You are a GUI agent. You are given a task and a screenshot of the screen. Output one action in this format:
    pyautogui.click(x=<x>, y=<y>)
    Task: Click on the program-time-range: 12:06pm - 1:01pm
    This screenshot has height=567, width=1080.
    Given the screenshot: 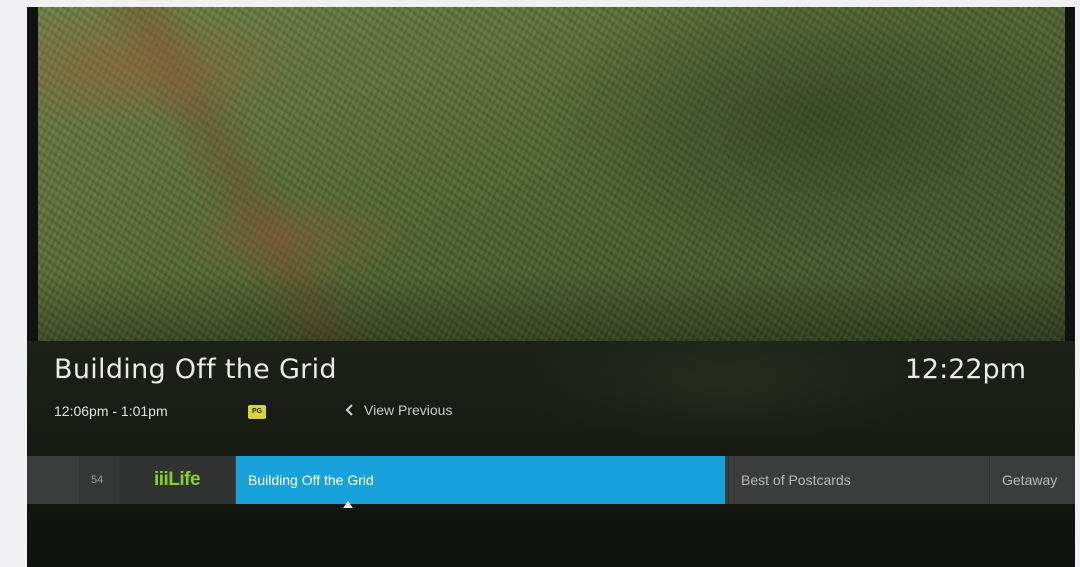 What is the action you would take?
    pyautogui.click(x=111, y=411)
    